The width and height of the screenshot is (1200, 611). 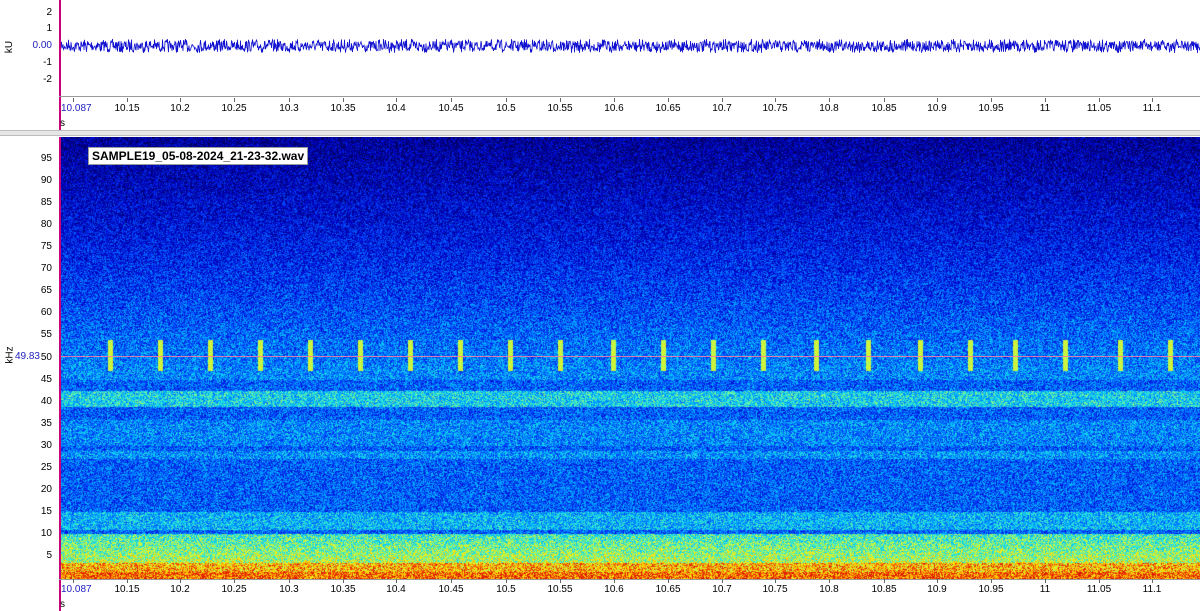 What do you see at coordinates (46, 203) in the screenshot?
I see `y-tick-label: 85` at bounding box center [46, 203].